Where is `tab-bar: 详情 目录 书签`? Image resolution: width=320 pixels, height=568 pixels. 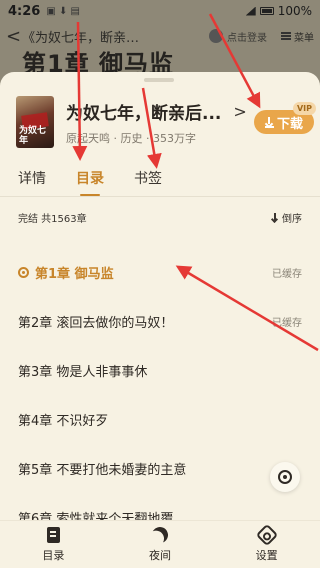 tab-bar: 详情 目录 书签 is located at coordinates (90, 182).